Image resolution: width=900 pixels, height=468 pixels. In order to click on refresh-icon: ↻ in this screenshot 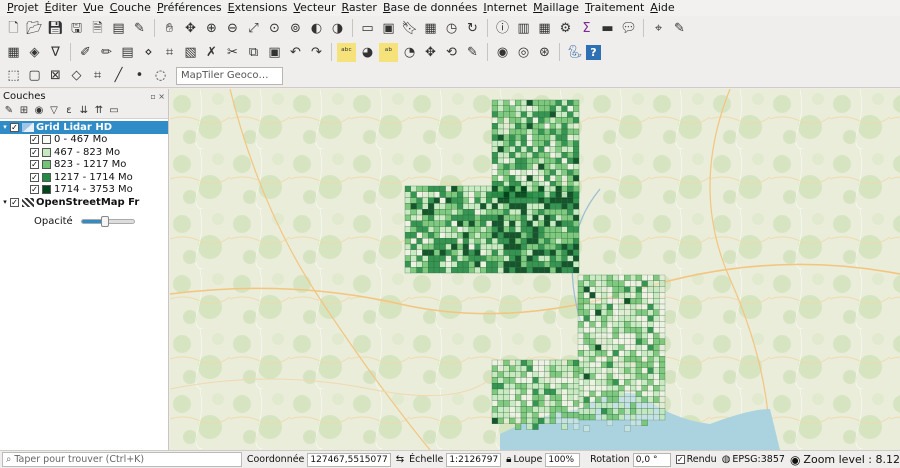, I will do `click(472, 28)`.